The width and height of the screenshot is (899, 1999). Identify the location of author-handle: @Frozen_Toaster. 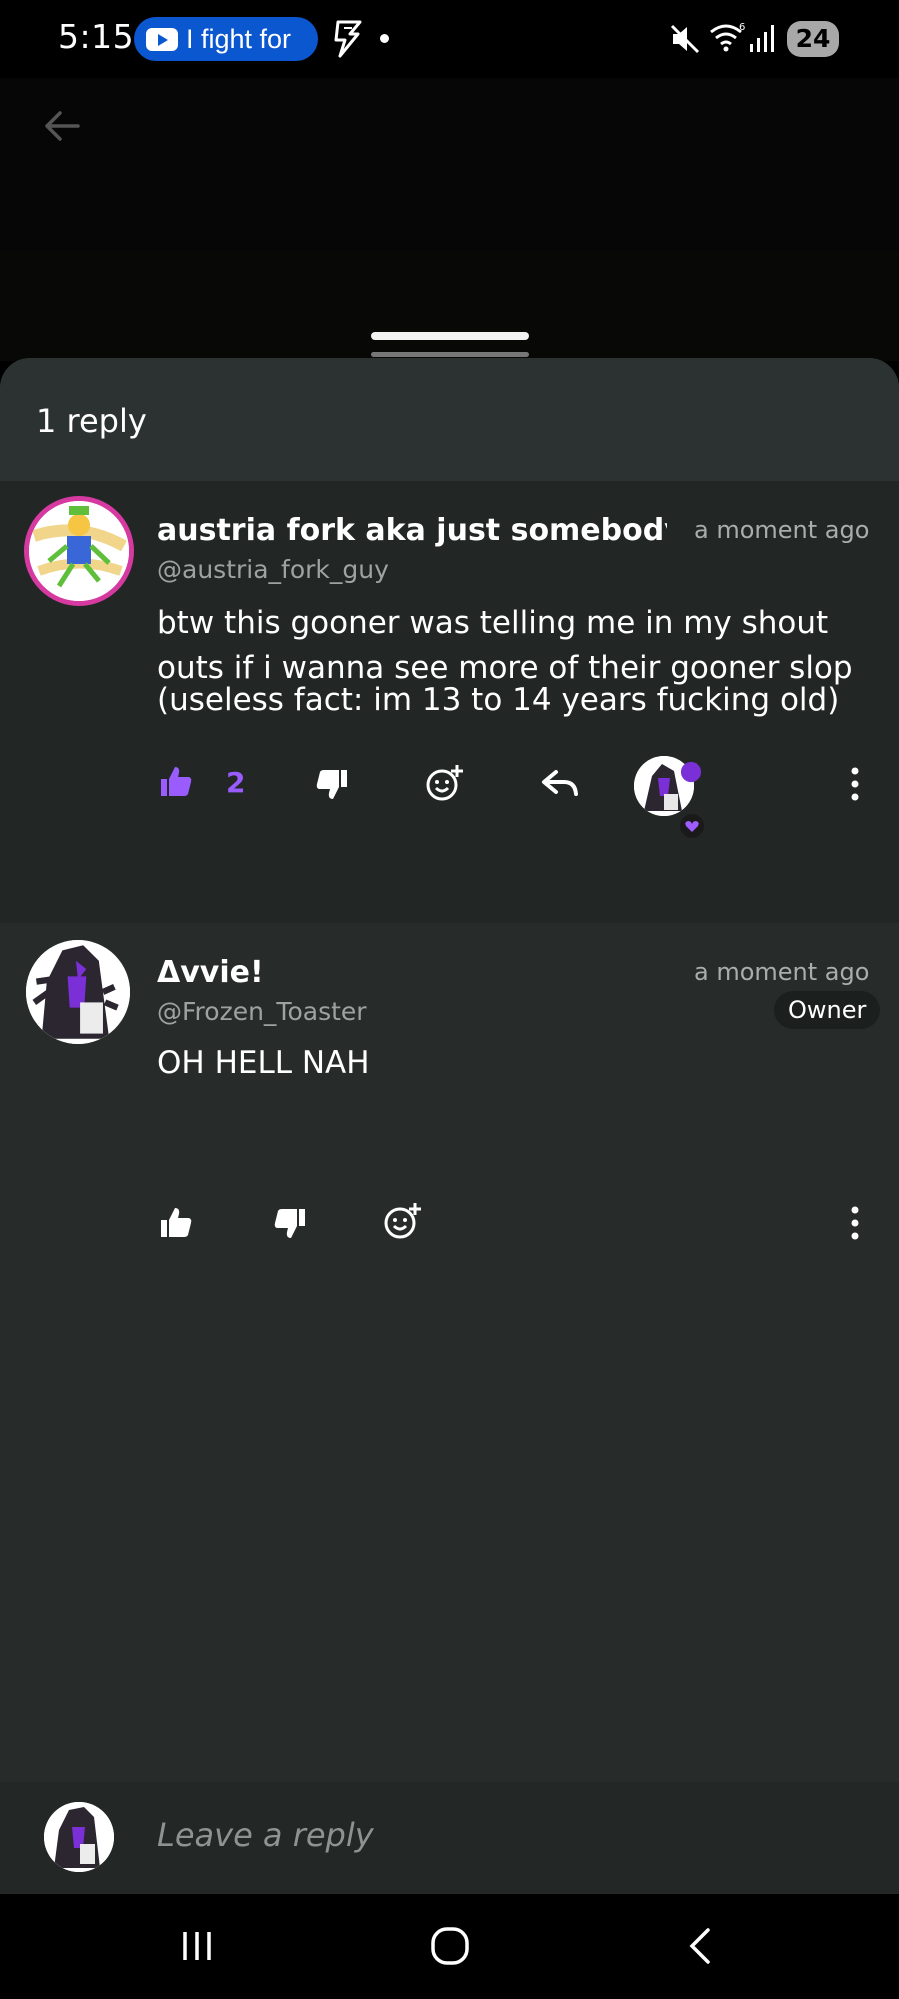
(262, 1011).